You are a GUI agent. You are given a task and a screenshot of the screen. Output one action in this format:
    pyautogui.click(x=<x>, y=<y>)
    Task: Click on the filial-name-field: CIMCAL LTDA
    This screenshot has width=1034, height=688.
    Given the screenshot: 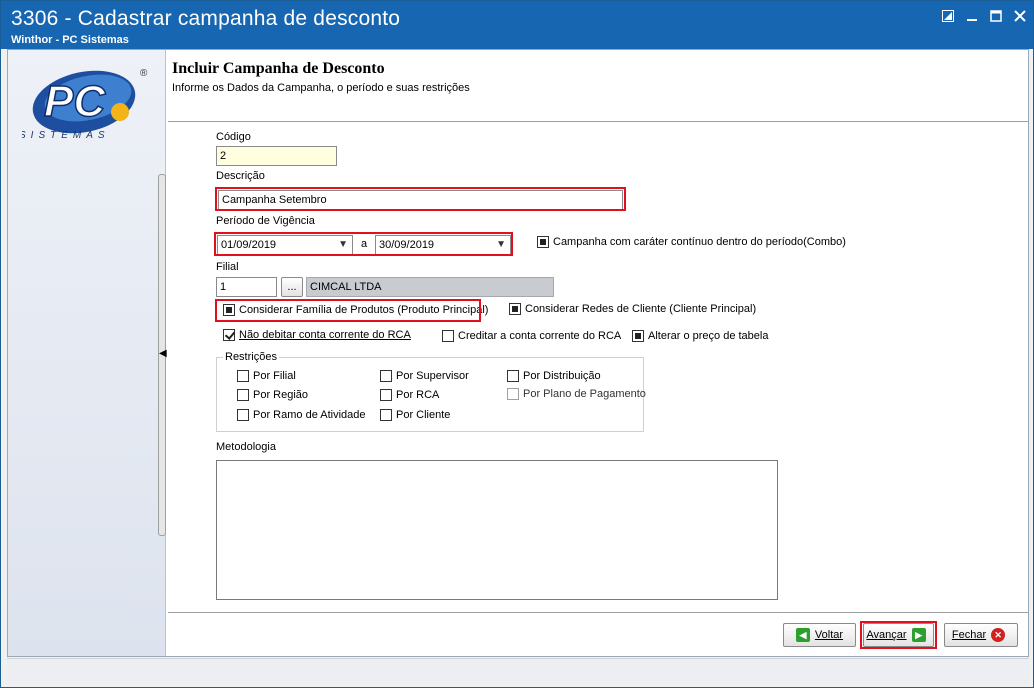 What is the action you would take?
    pyautogui.click(x=430, y=287)
    